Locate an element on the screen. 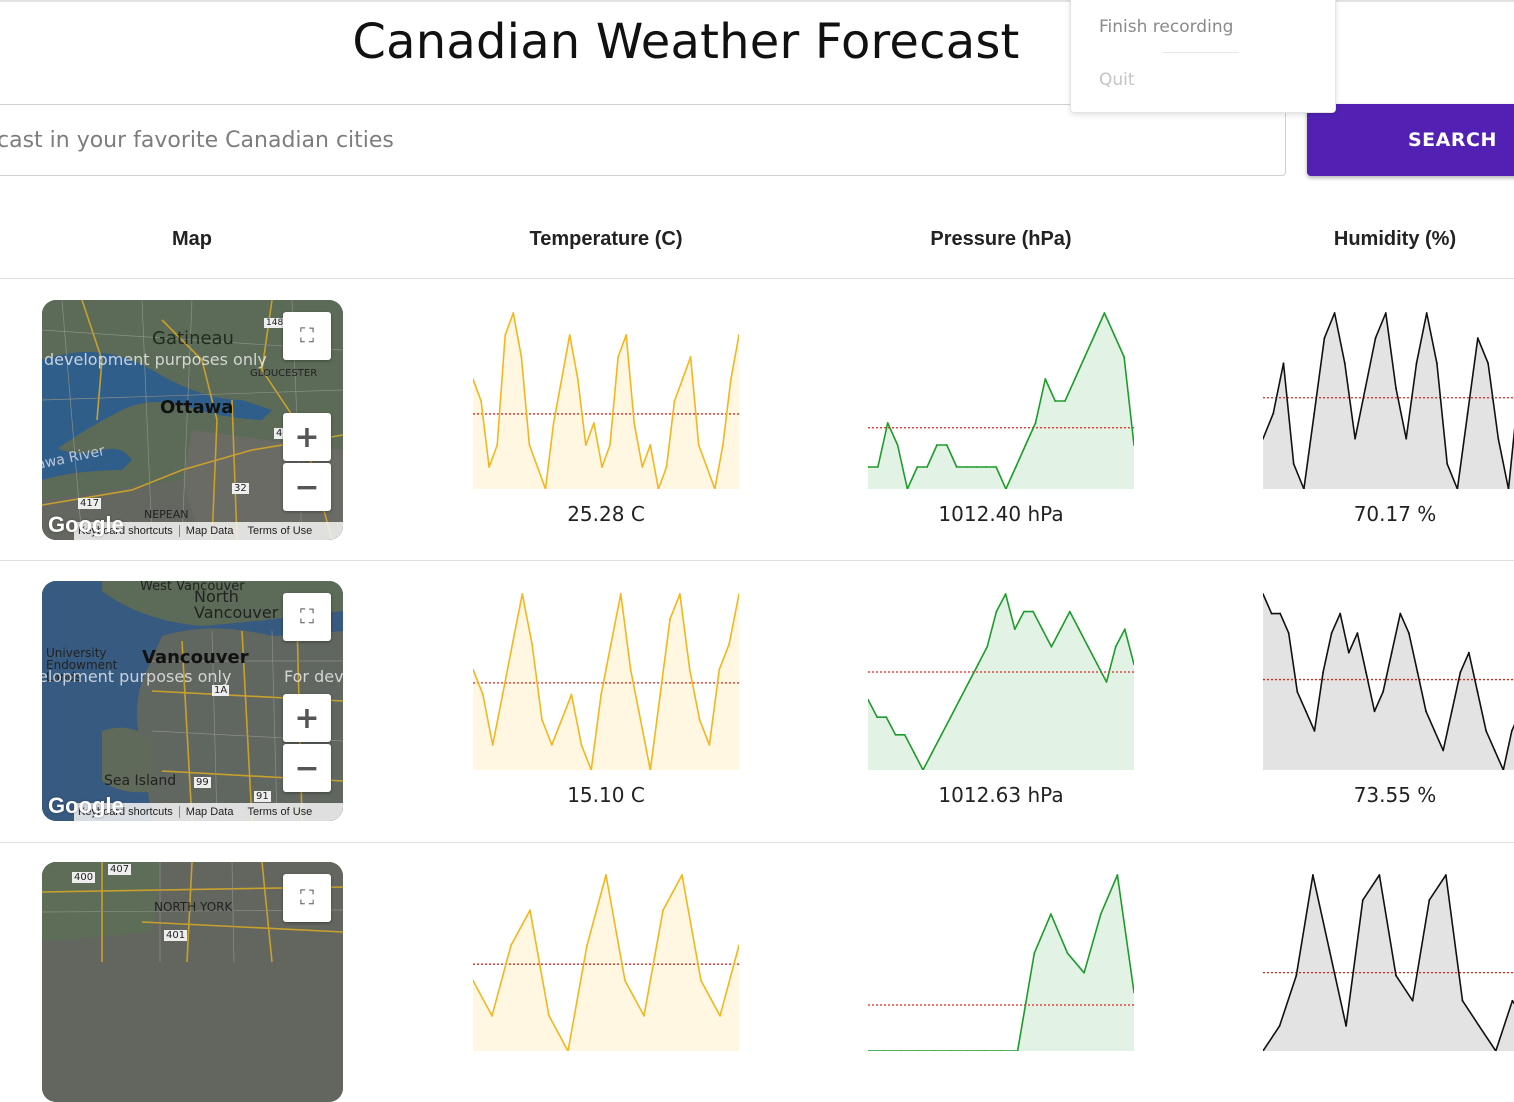 This screenshot has height=1102, width=1514. road-shield: 1A is located at coordinates (221, 690).